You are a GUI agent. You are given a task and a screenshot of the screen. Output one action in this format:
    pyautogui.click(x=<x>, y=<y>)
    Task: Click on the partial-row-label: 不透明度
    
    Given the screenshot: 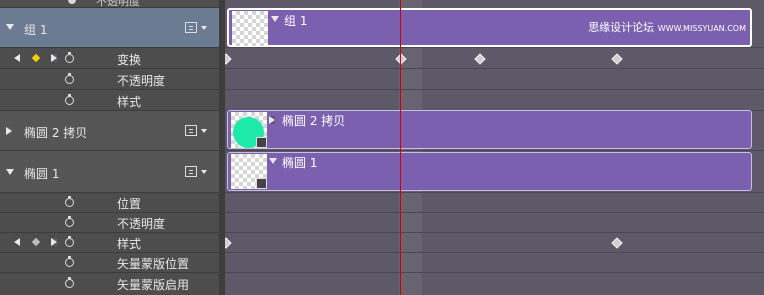 What is the action you would take?
    pyautogui.click(x=118, y=4)
    